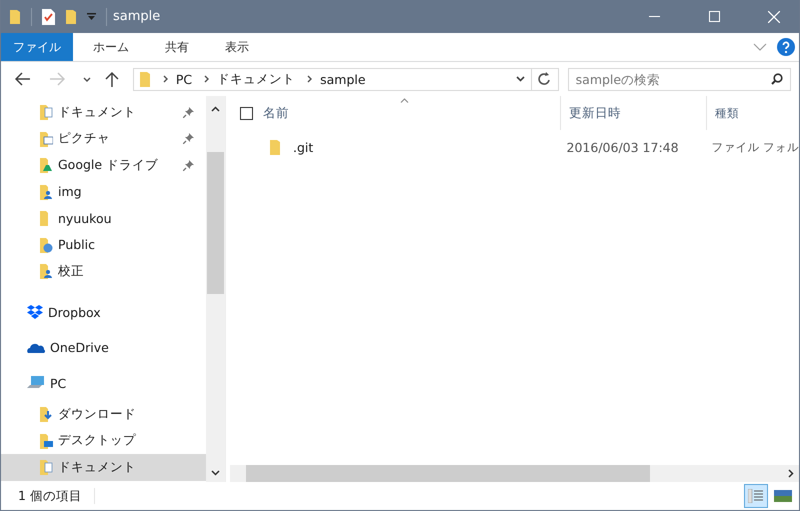 Image resolution: width=800 pixels, height=511 pixels. I want to click on nav-item-label: PC, so click(58, 383).